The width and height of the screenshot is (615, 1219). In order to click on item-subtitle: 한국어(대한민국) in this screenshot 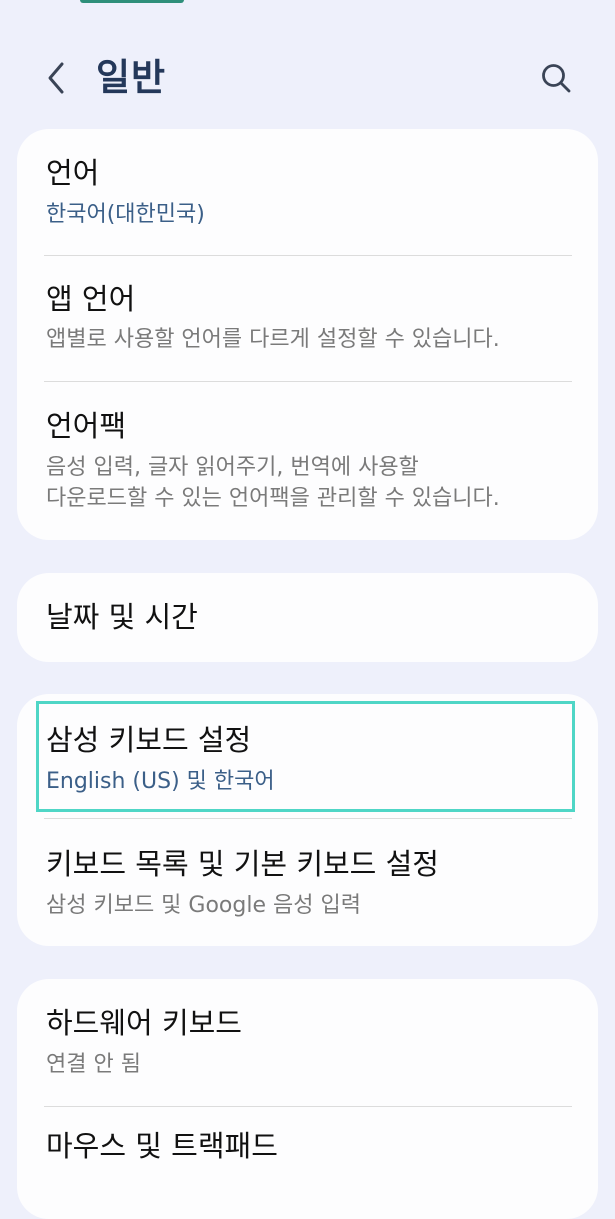, I will do `click(125, 214)`.